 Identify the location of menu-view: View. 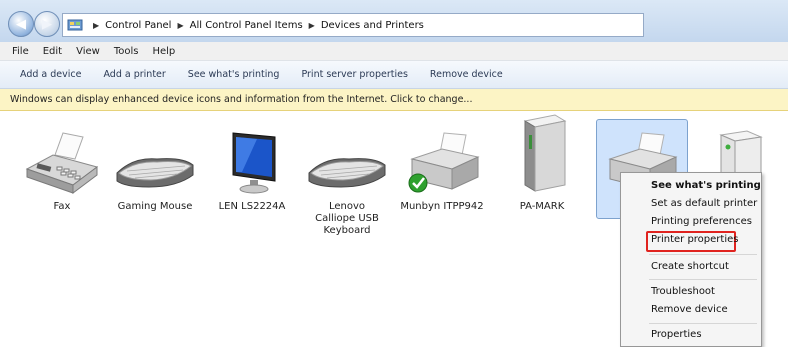
(88, 51).